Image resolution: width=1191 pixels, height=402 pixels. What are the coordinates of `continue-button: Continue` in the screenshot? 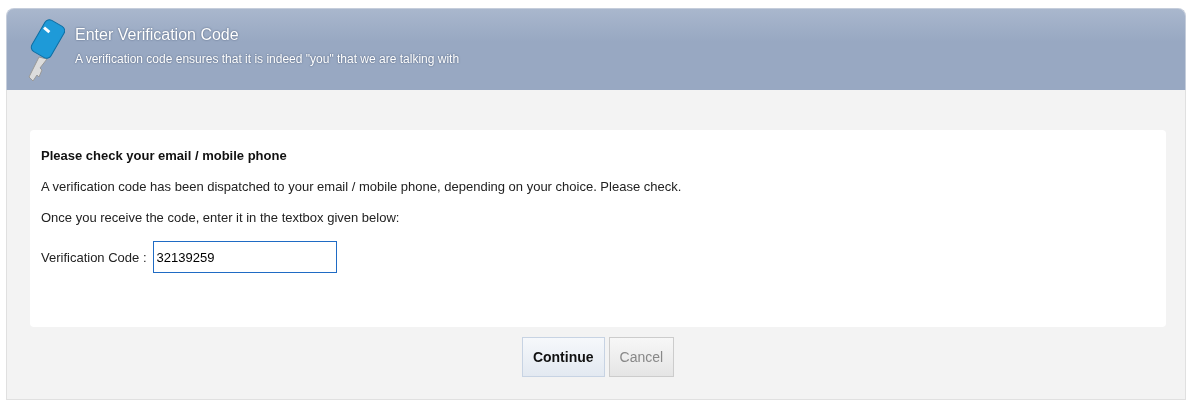 It's located at (563, 357).